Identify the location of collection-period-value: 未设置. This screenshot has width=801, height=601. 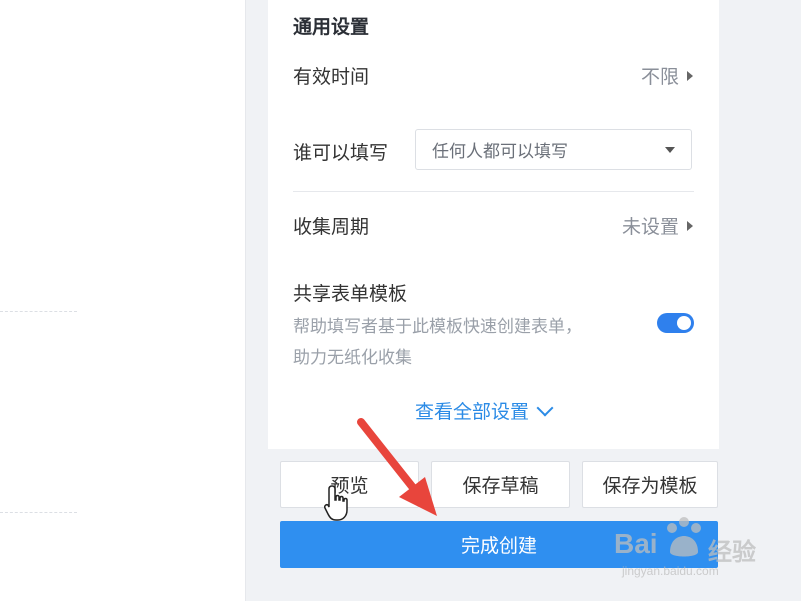
(657, 225).